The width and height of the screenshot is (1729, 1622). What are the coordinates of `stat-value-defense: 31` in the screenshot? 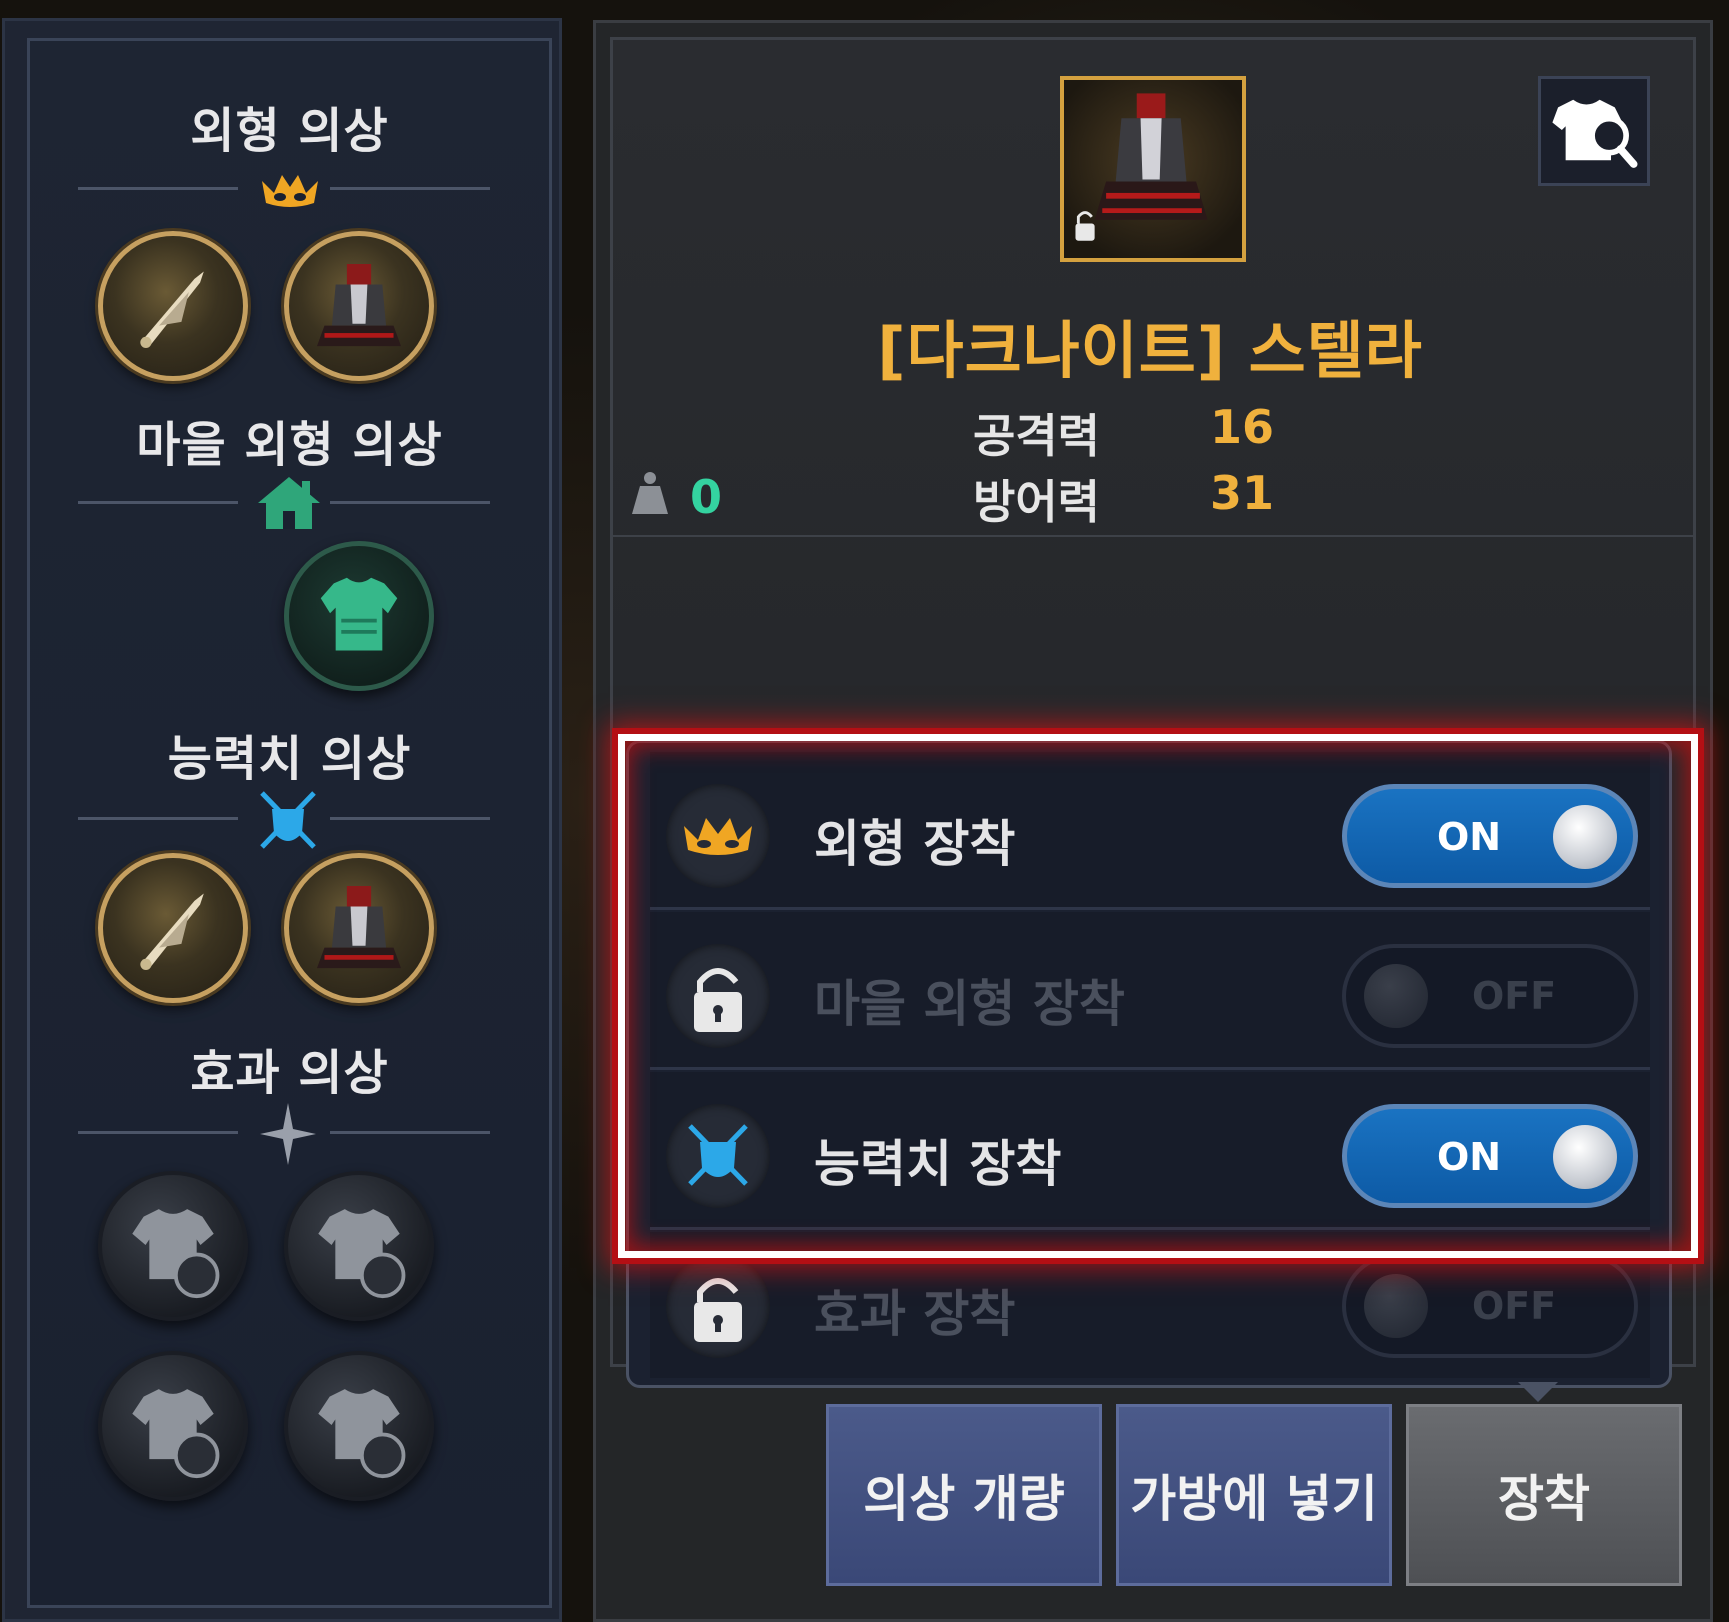 It's located at (1242, 493).